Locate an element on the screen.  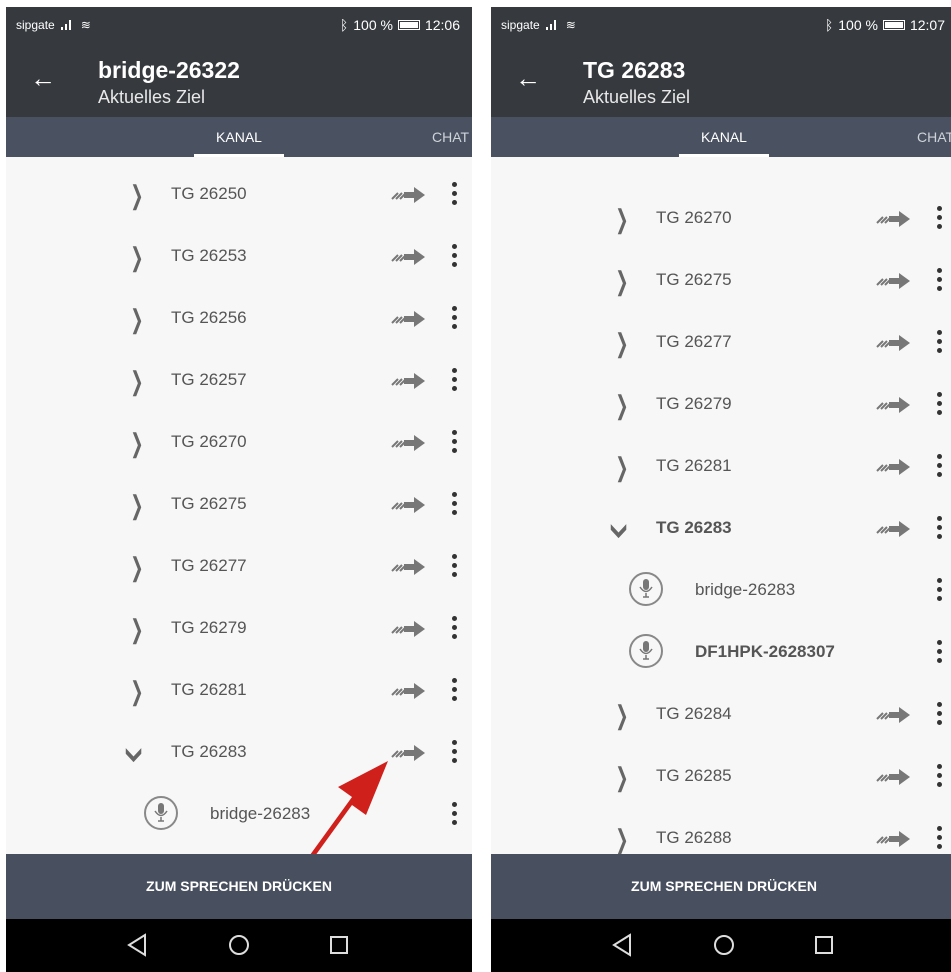
channel-row: ❯ TG 26284 is located at coordinates (721, 715).